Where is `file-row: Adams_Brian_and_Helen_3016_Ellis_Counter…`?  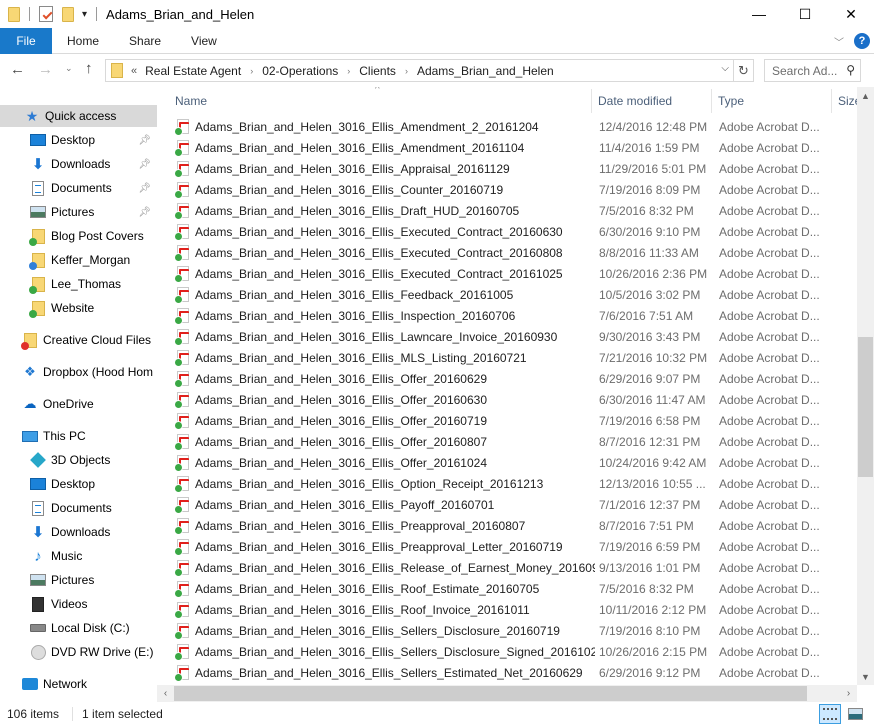 file-row: Adams_Brian_and_Helen_3016_Ellis_Counter… is located at coordinates (515, 189).